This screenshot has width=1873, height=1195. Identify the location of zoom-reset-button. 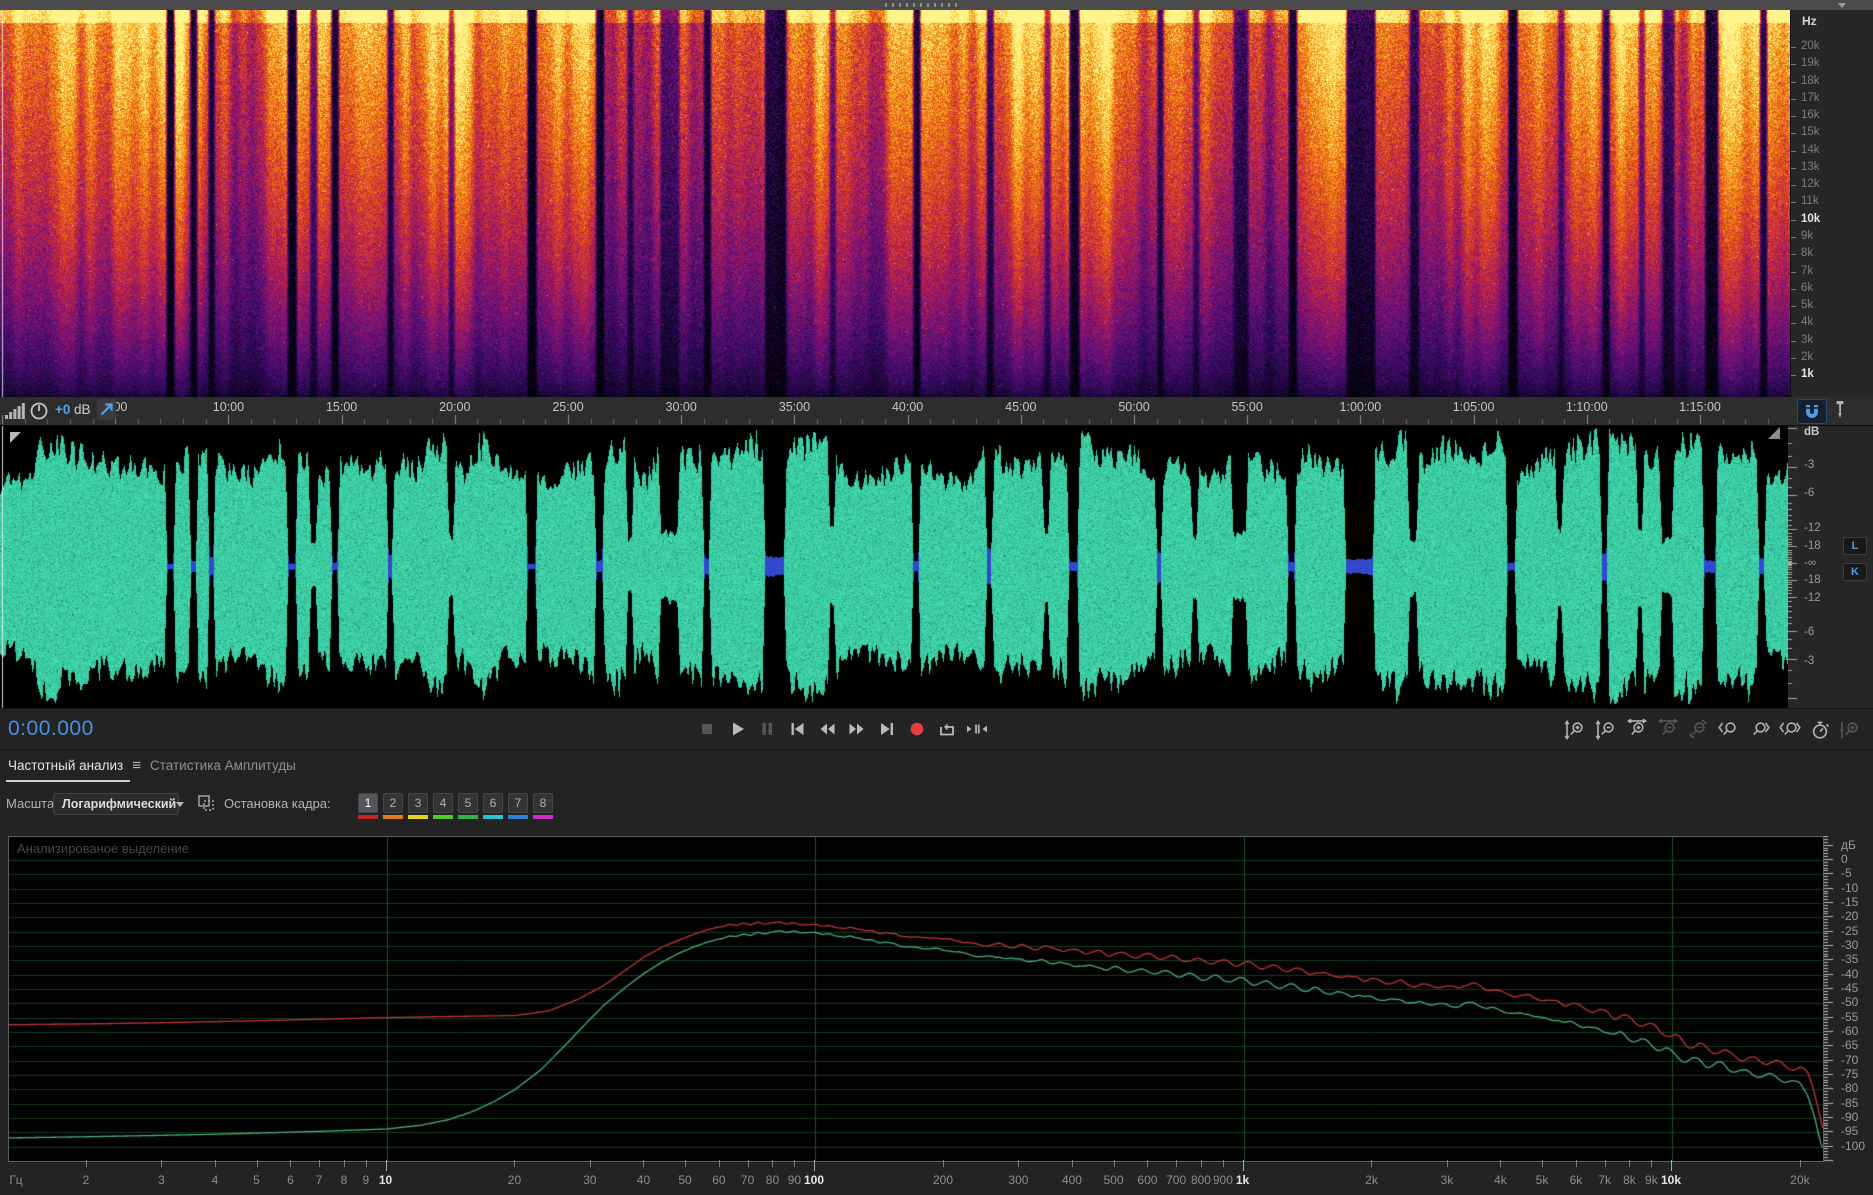
(1698, 730).